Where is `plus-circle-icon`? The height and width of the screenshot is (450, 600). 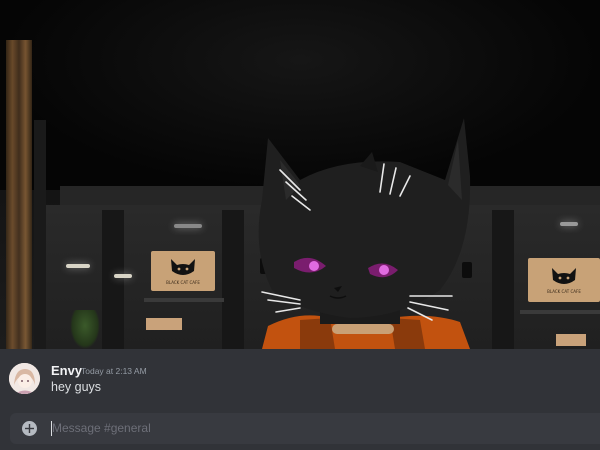 plus-circle-icon is located at coordinates (29, 428).